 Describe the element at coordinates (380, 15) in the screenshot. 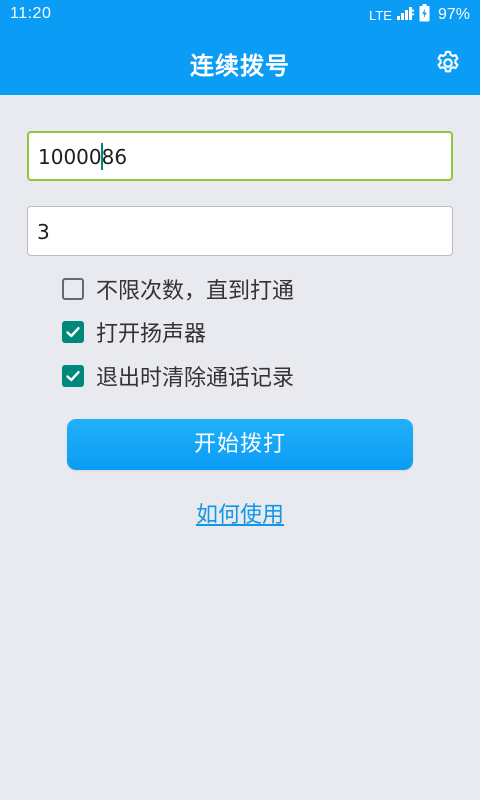

I see `network-type: LTE` at that location.